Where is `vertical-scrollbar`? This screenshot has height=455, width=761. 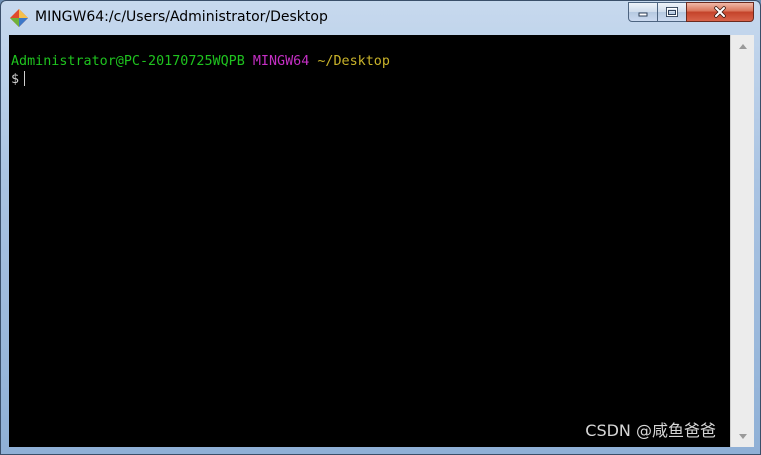
vertical-scrollbar is located at coordinates (742, 241).